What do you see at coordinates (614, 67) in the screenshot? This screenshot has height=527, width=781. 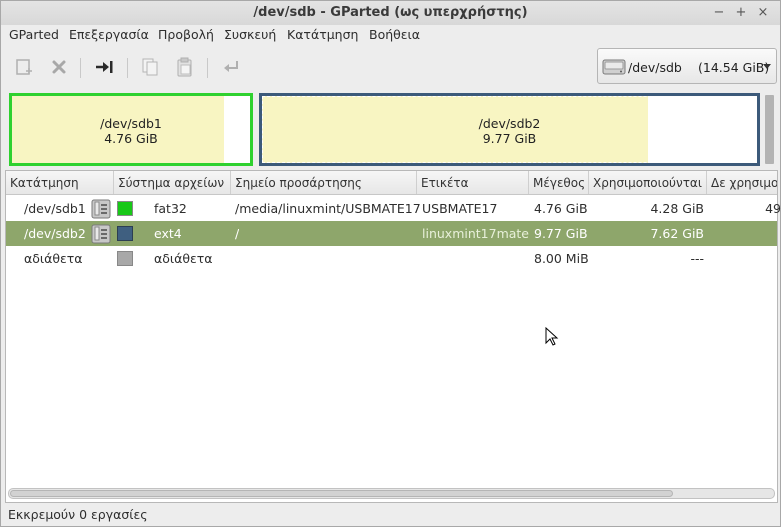 I see `harddisk-icon` at bounding box center [614, 67].